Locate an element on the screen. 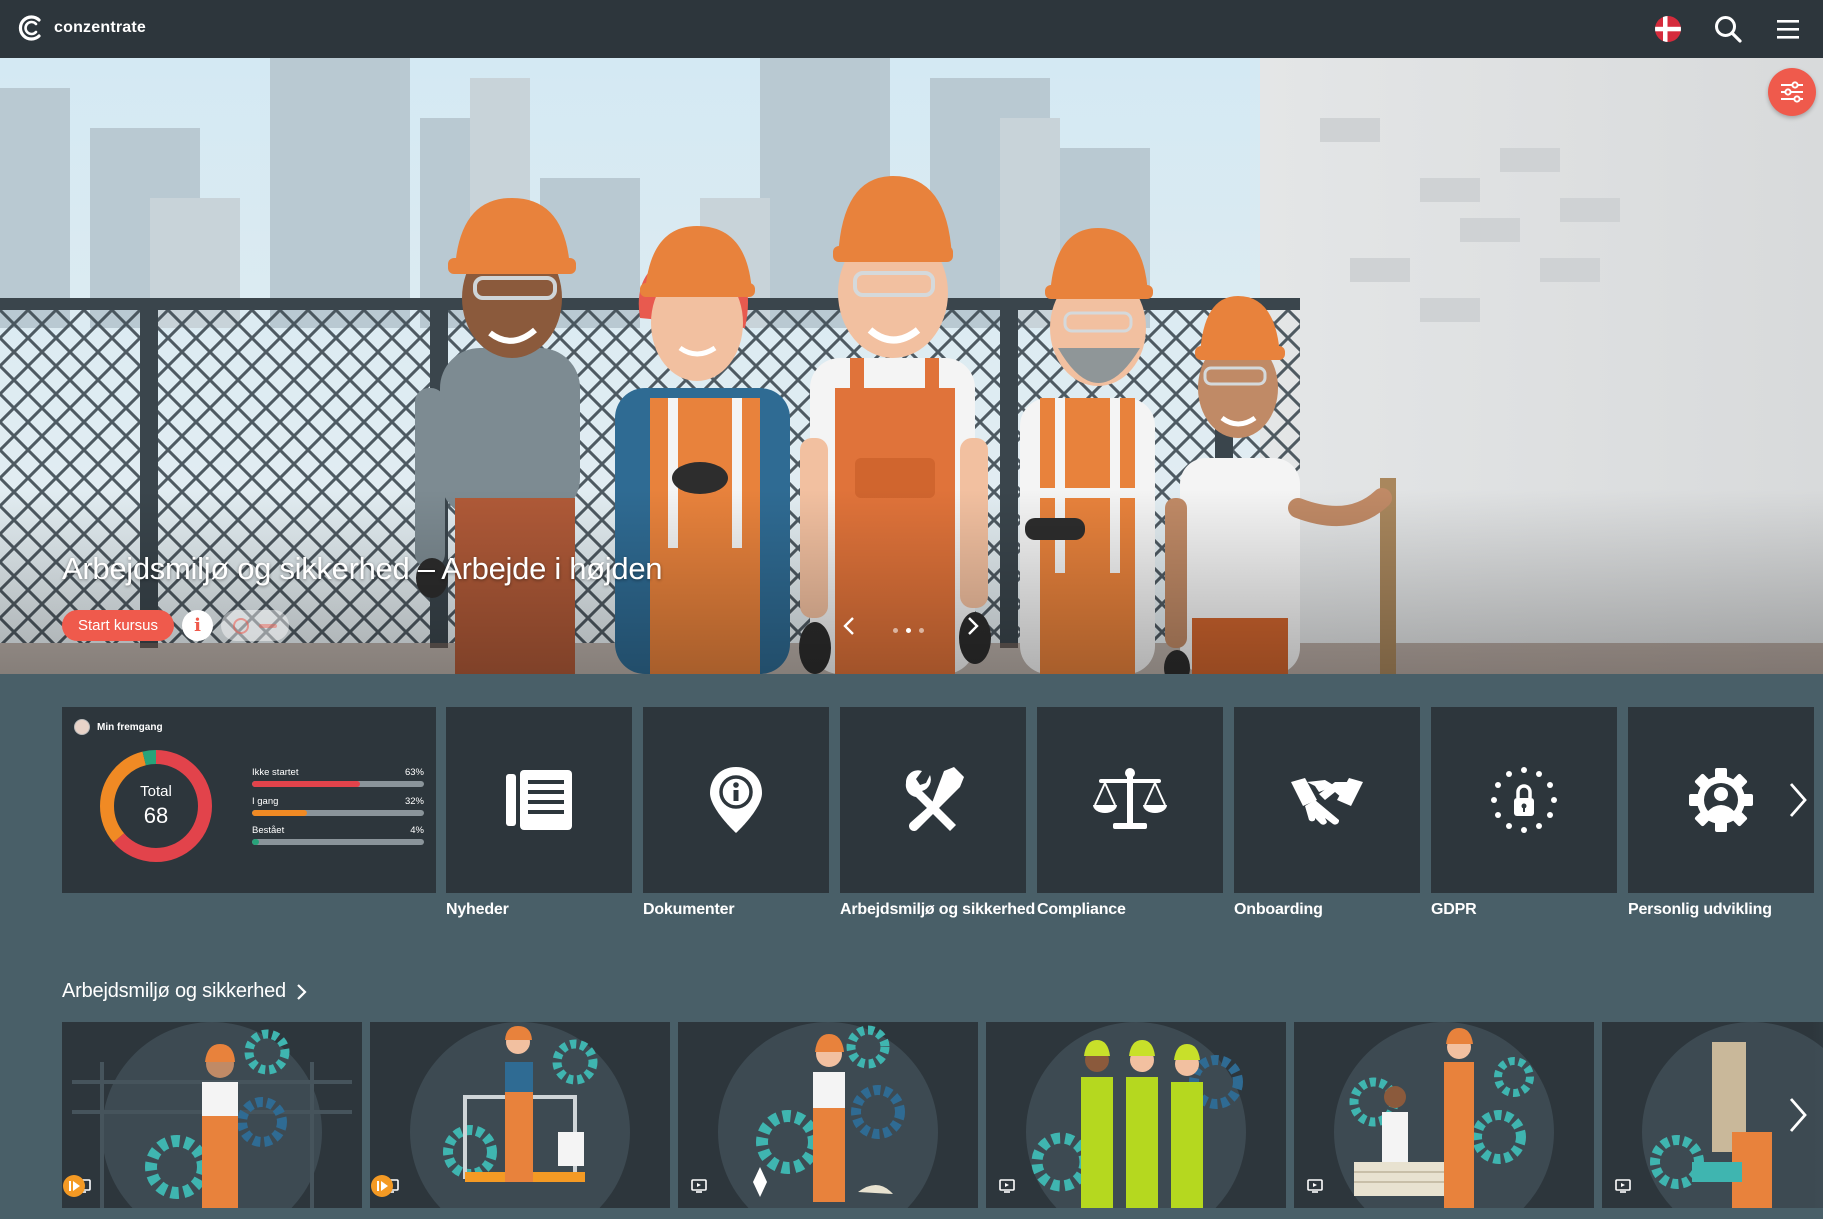 This screenshot has width=1823, height=1219. location-info-icon is located at coordinates (736, 800).